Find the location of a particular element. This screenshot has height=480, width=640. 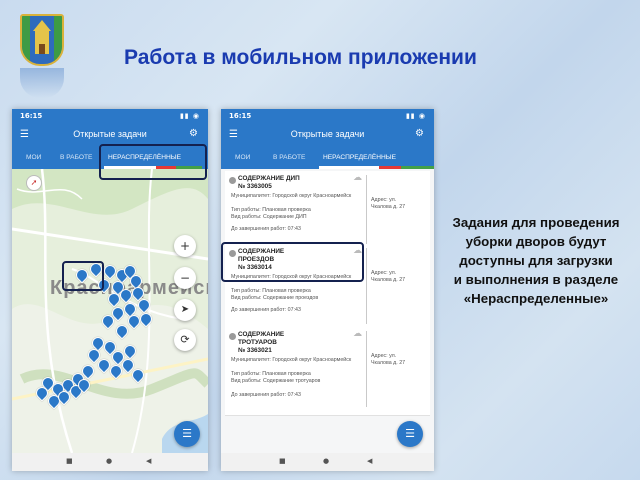

caption-line: Задания для проведения is located at coordinates (536, 222).